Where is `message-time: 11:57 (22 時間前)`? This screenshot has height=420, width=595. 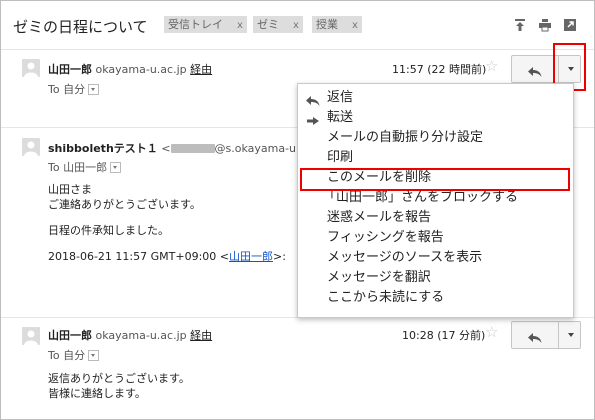 message-time: 11:57 (22 時間前) is located at coordinates (439, 69).